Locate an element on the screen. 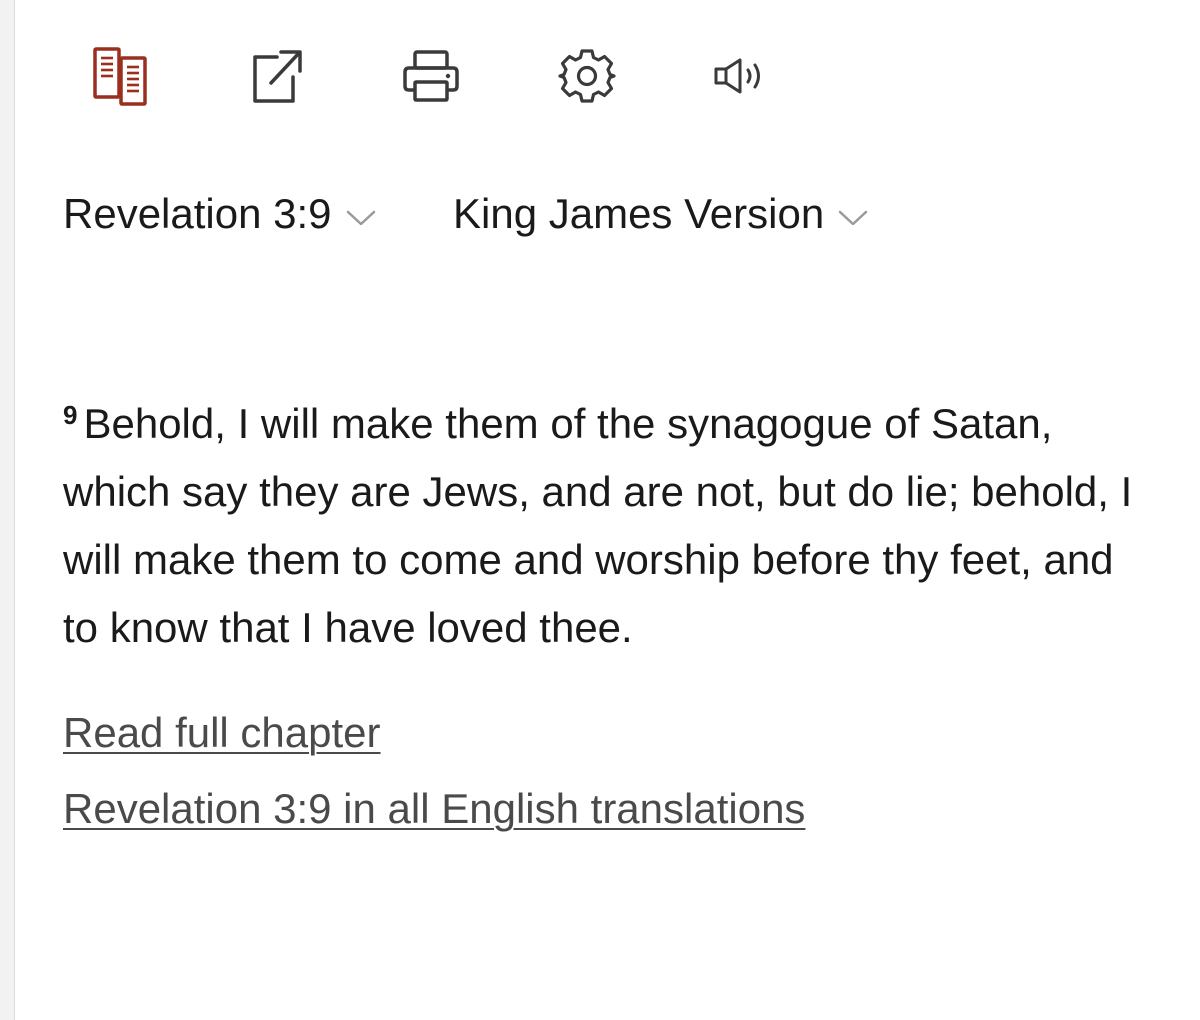 The height and width of the screenshot is (1020, 1200). print-button is located at coordinates (431, 76).